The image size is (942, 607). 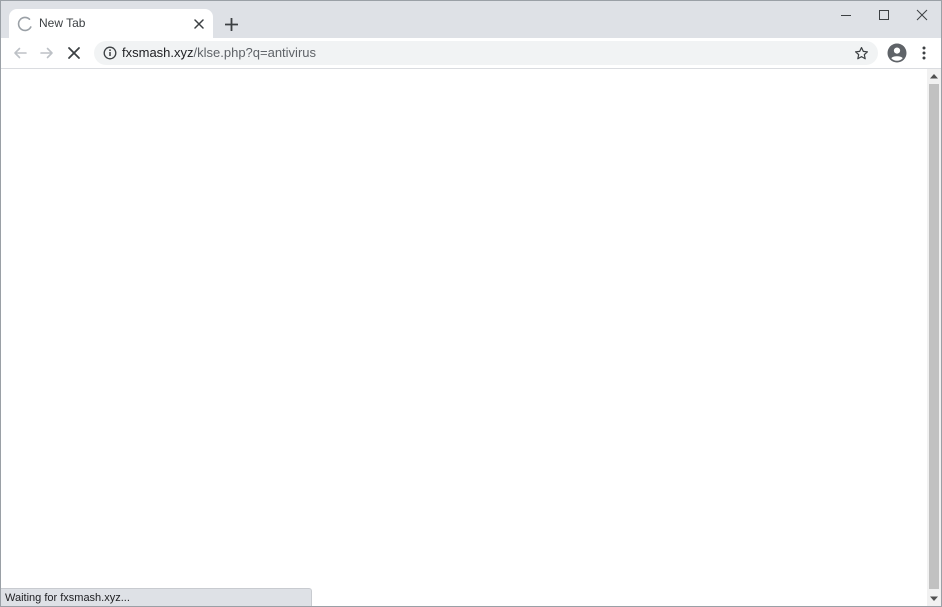 I want to click on tab-strip: New Tab, so click(x=471, y=19).